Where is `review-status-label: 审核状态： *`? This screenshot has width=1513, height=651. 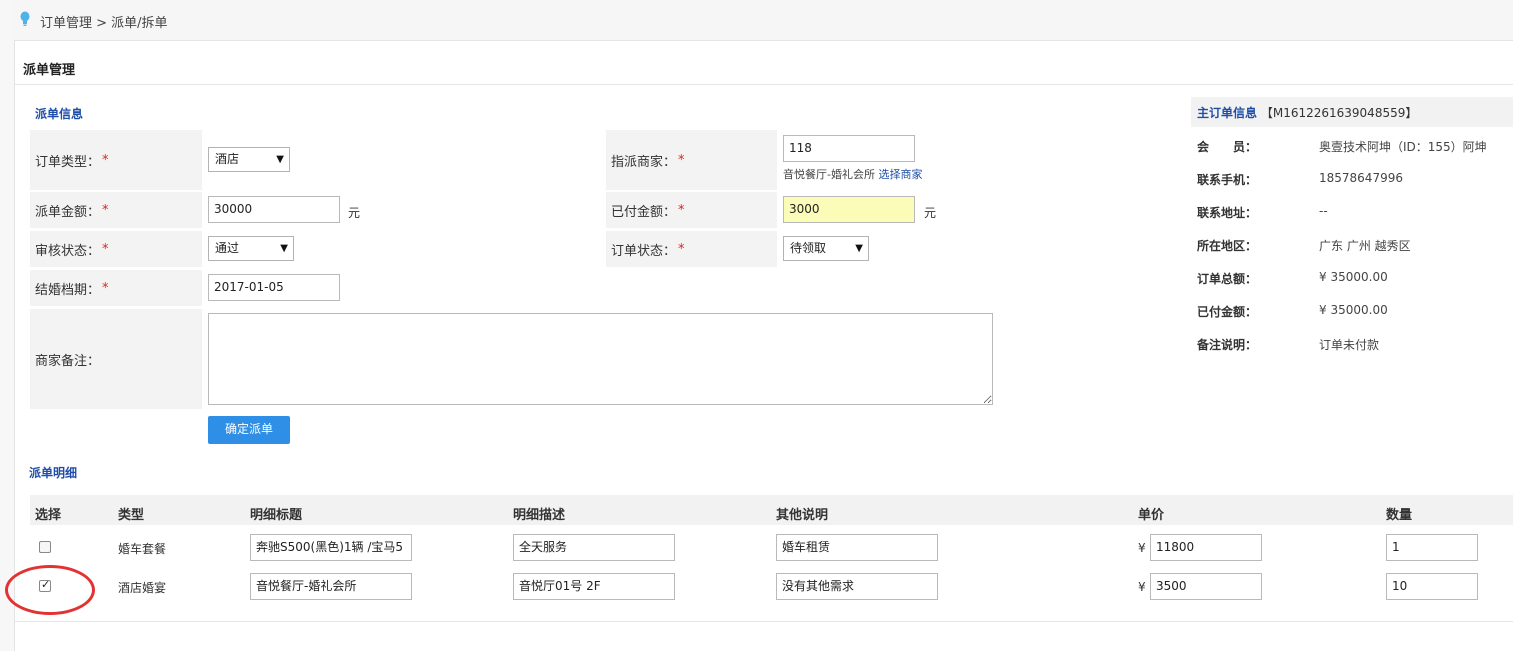
review-status-label: 审核状态： * is located at coordinates (116, 249).